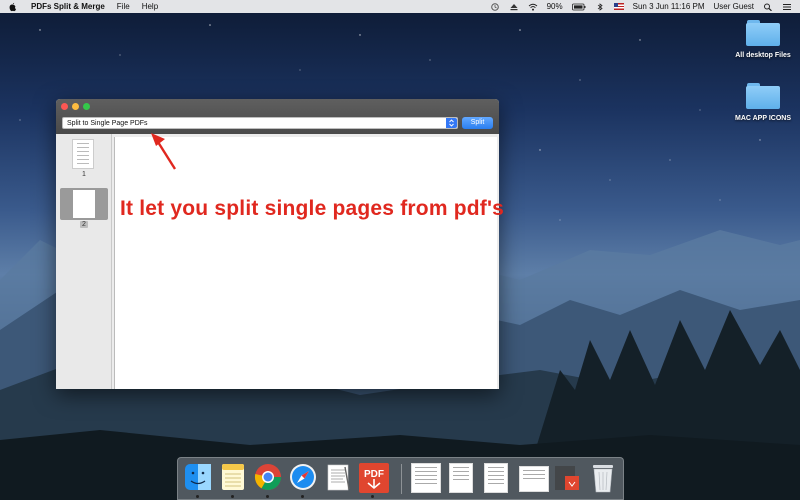 This screenshot has width=800, height=500. I want to click on spotlight-search-icon, so click(768, 7).